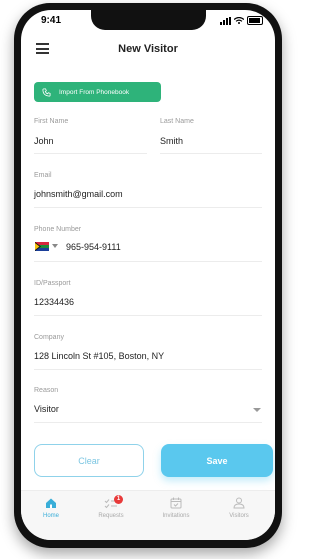 This screenshot has width=320, height=559. Describe the element at coordinates (89, 460) in the screenshot. I see `clear-button: Clear` at that location.